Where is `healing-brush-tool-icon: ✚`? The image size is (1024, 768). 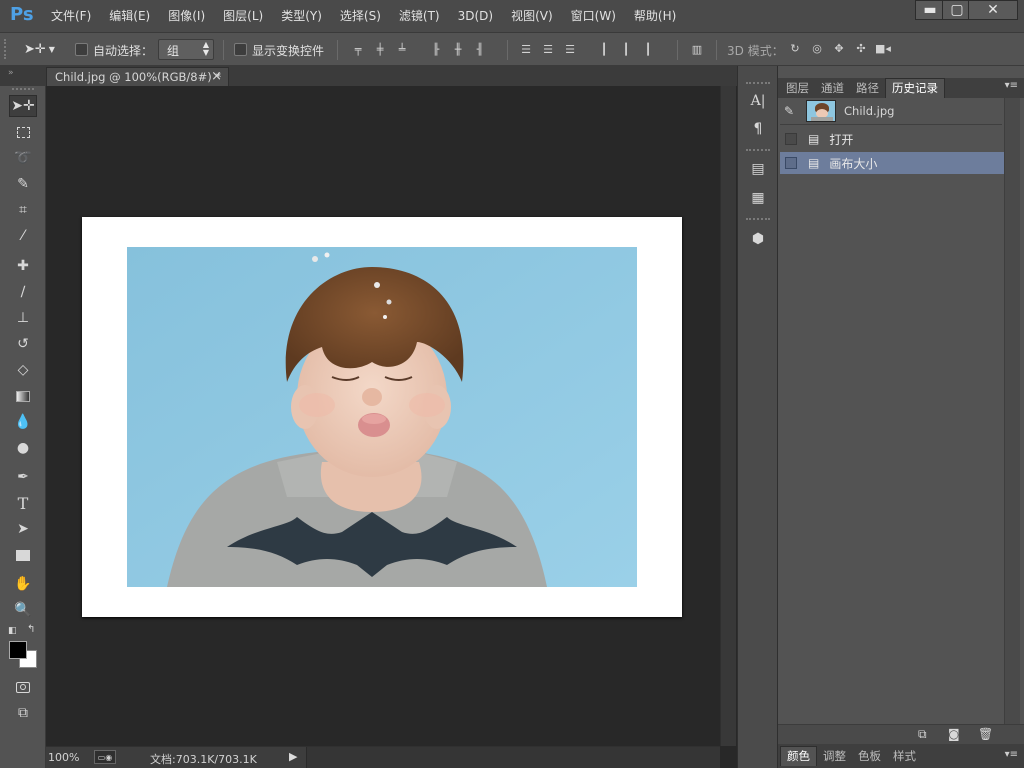
healing-brush-tool-icon: ✚ is located at coordinates (23, 266).